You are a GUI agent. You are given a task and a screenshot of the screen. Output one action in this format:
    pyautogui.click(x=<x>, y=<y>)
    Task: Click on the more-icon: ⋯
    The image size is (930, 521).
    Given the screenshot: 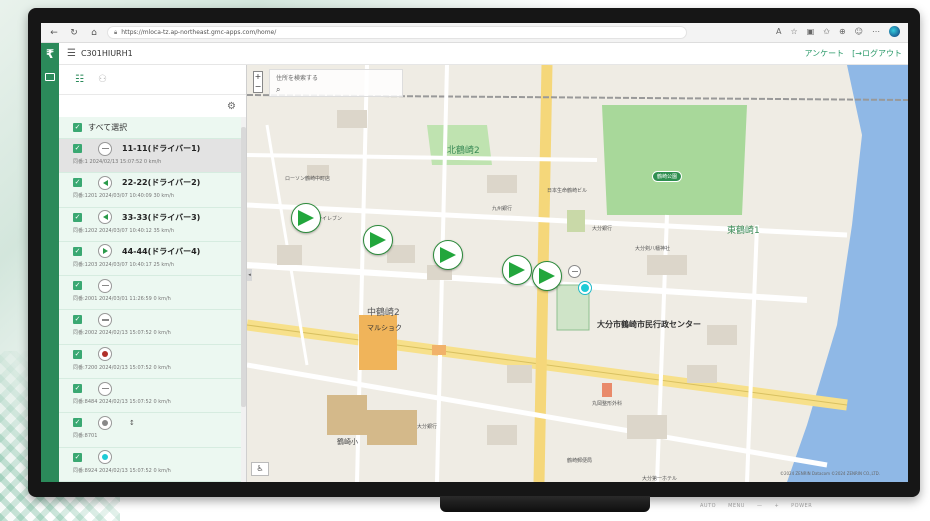 What is the action you would take?
    pyautogui.click(x=876, y=31)
    